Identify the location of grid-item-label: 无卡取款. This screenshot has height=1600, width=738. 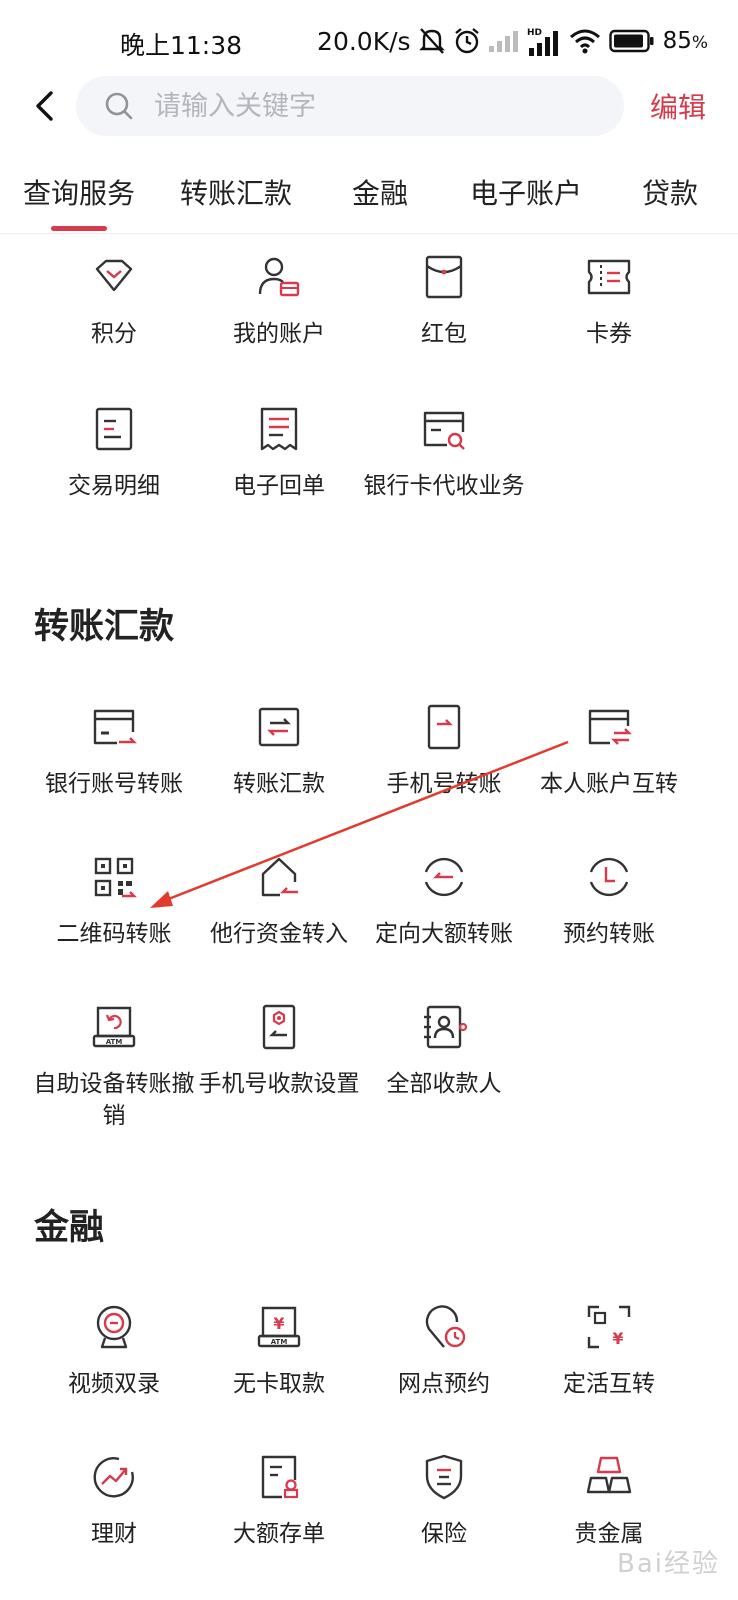
(279, 1384).